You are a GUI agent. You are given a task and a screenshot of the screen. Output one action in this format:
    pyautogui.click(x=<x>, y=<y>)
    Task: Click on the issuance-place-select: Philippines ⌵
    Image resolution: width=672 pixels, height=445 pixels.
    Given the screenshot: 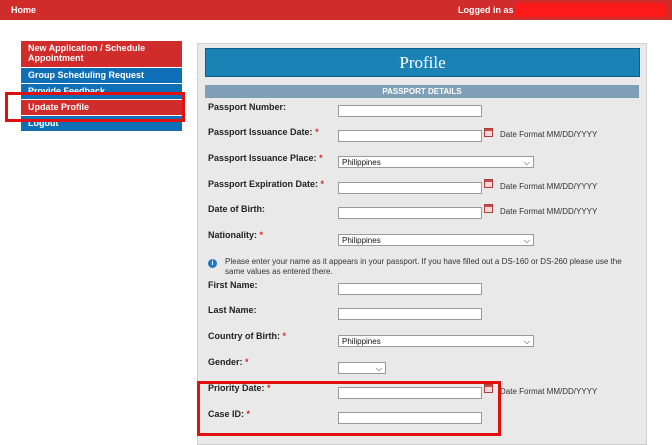 What is the action you would take?
    pyautogui.click(x=436, y=162)
    